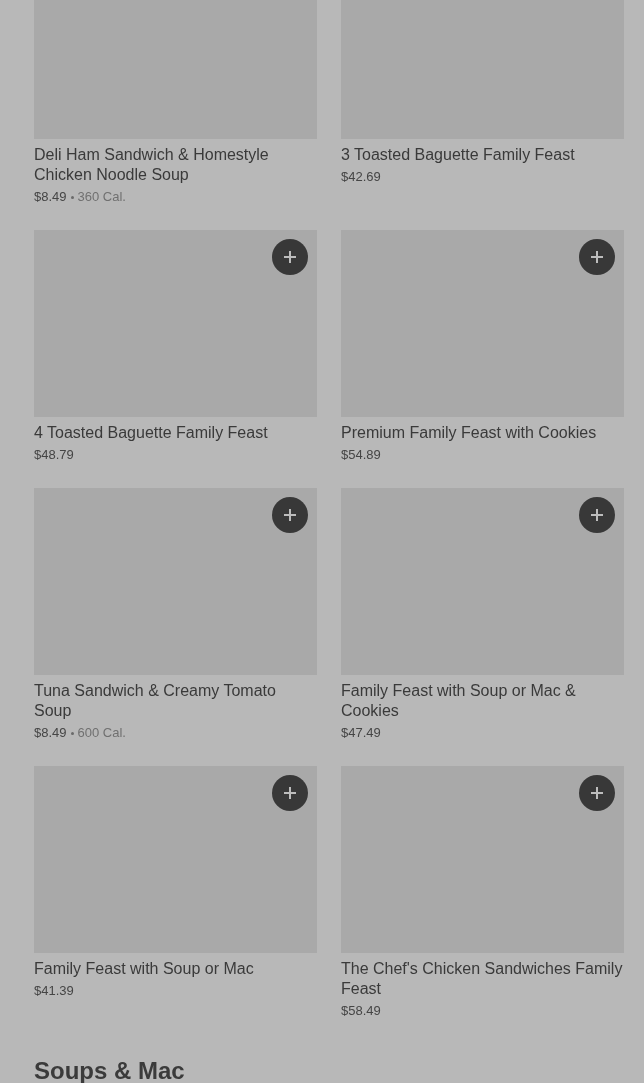  Describe the element at coordinates (469, 433) in the screenshot. I see `item-name: Premium Family Feast with Cookies` at that location.